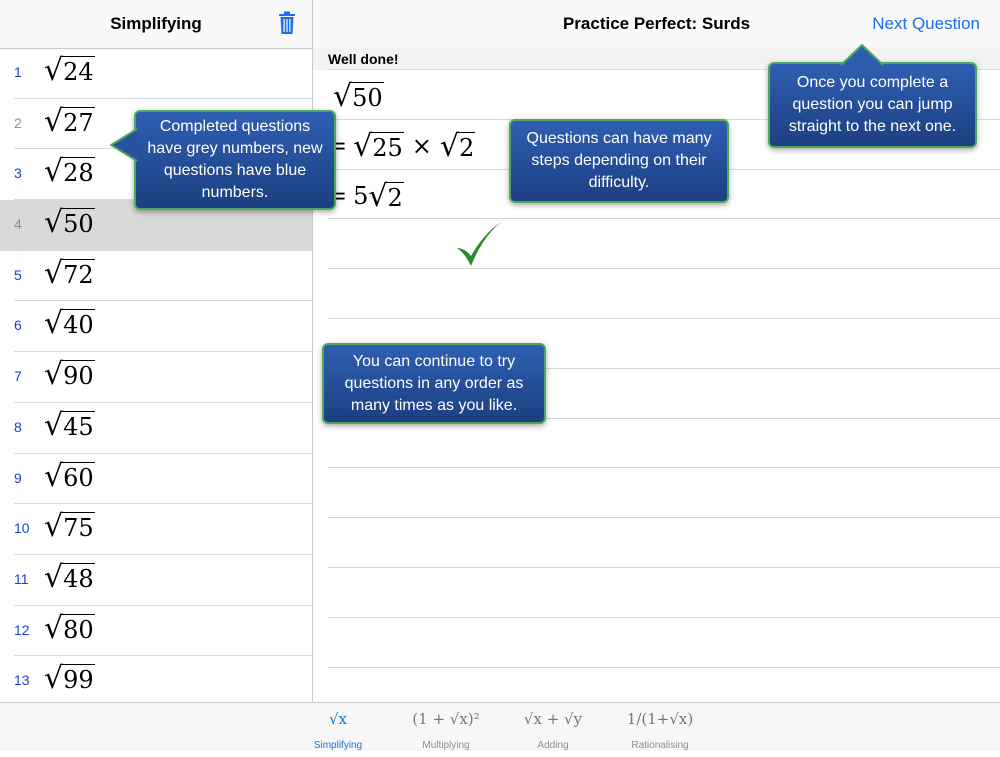 The height and width of the screenshot is (757, 1000). What do you see at coordinates (78, 679) in the screenshot?
I see `question-radicand: 99` at bounding box center [78, 679].